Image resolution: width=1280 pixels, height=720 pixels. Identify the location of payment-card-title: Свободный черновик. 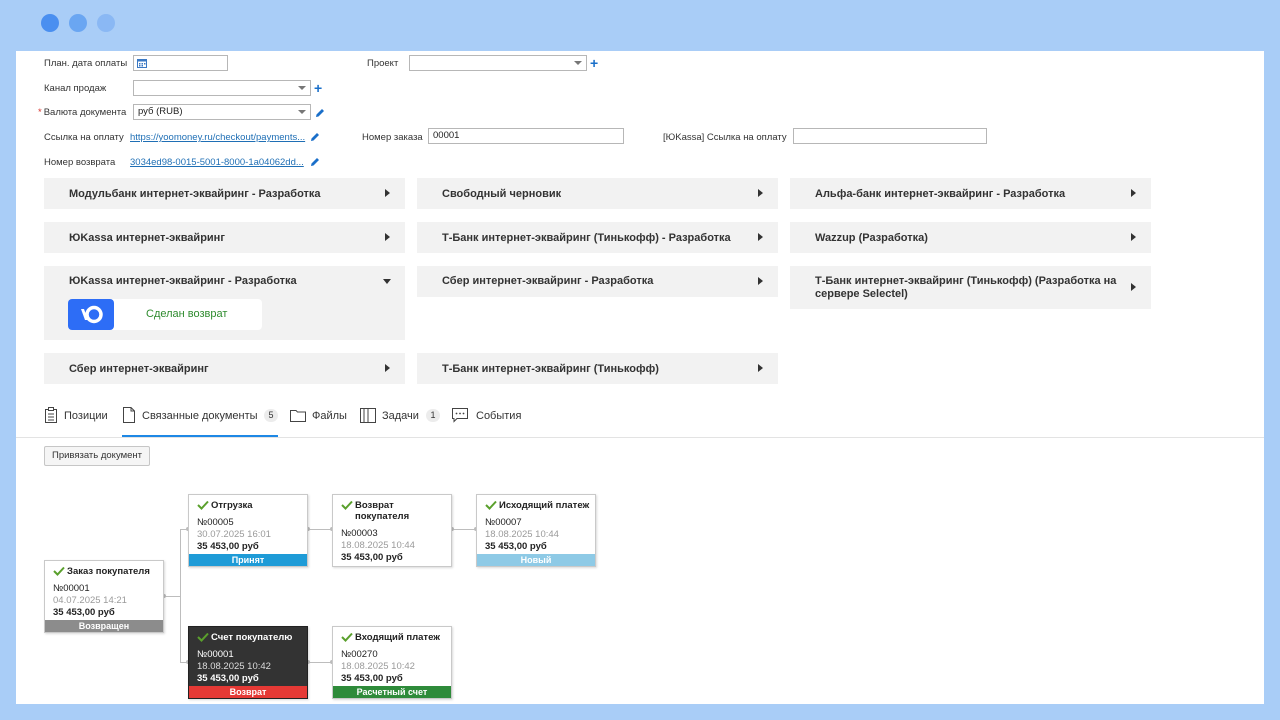
(502, 194).